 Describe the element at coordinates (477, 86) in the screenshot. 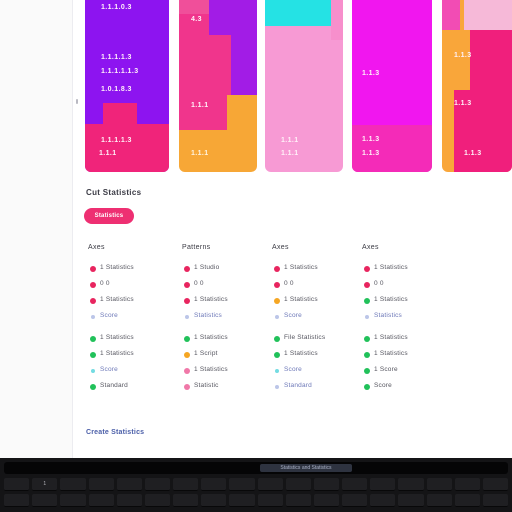

I see `stat-card-5: 1.1.3 1.1.3 1.1.3` at that location.